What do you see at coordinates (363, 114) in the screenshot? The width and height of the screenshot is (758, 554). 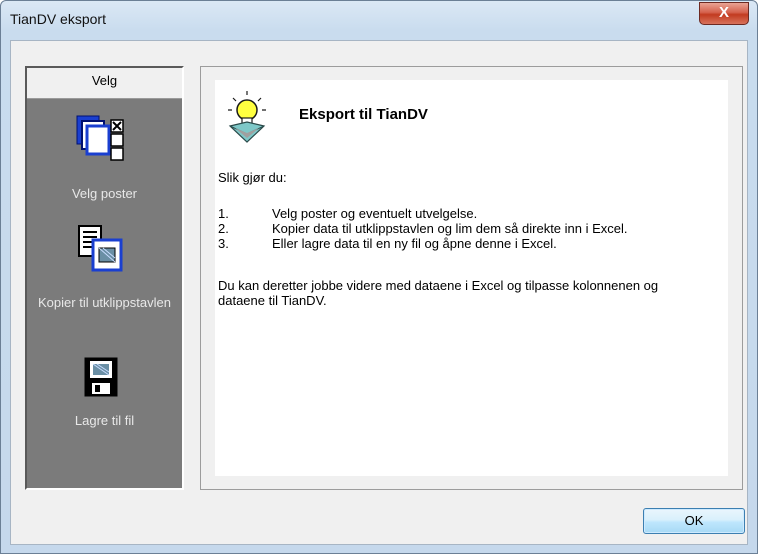 I see `page-title: Eksport til TianDV` at bounding box center [363, 114].